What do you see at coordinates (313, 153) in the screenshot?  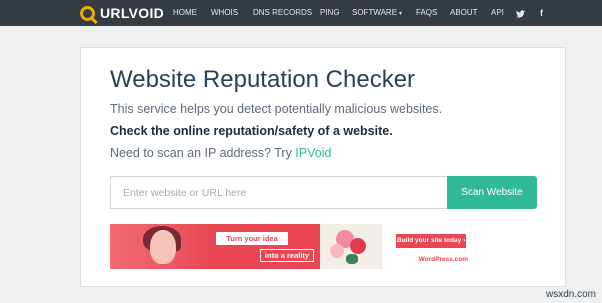 I see `ipvoid-link: IPVoid` at bounding box center [313, 153].